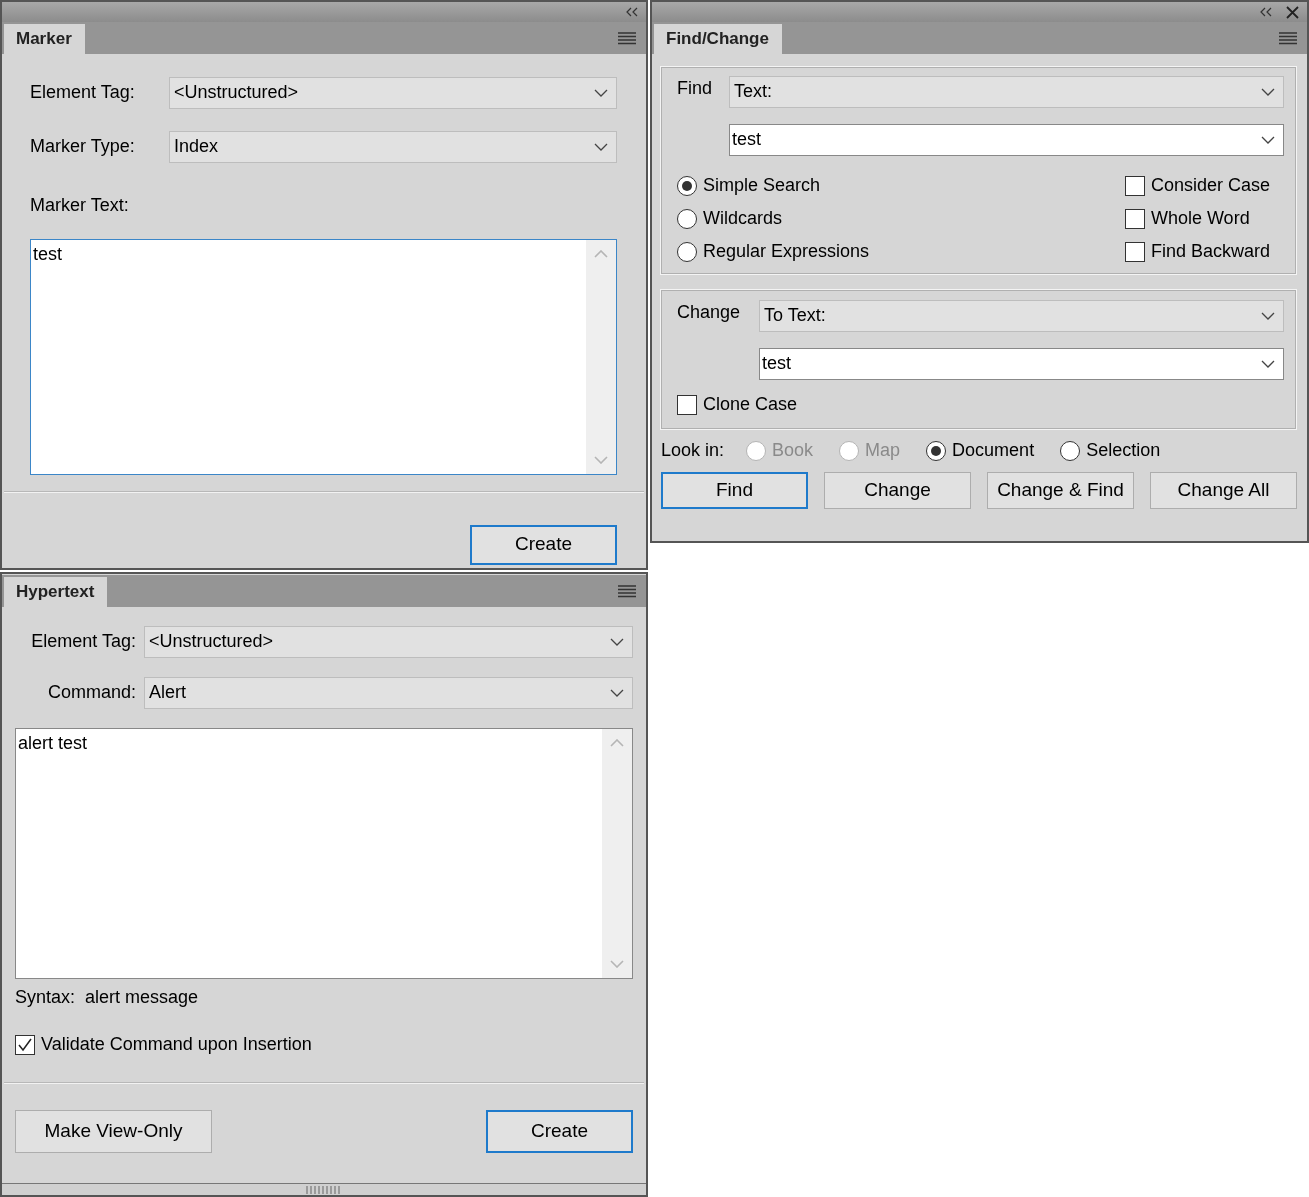 The height and width of the screenshot is (1197, 1309). Describe the element at coordinates (1006, 140) in the screenshot. I see `find-text-field: test` at that location.